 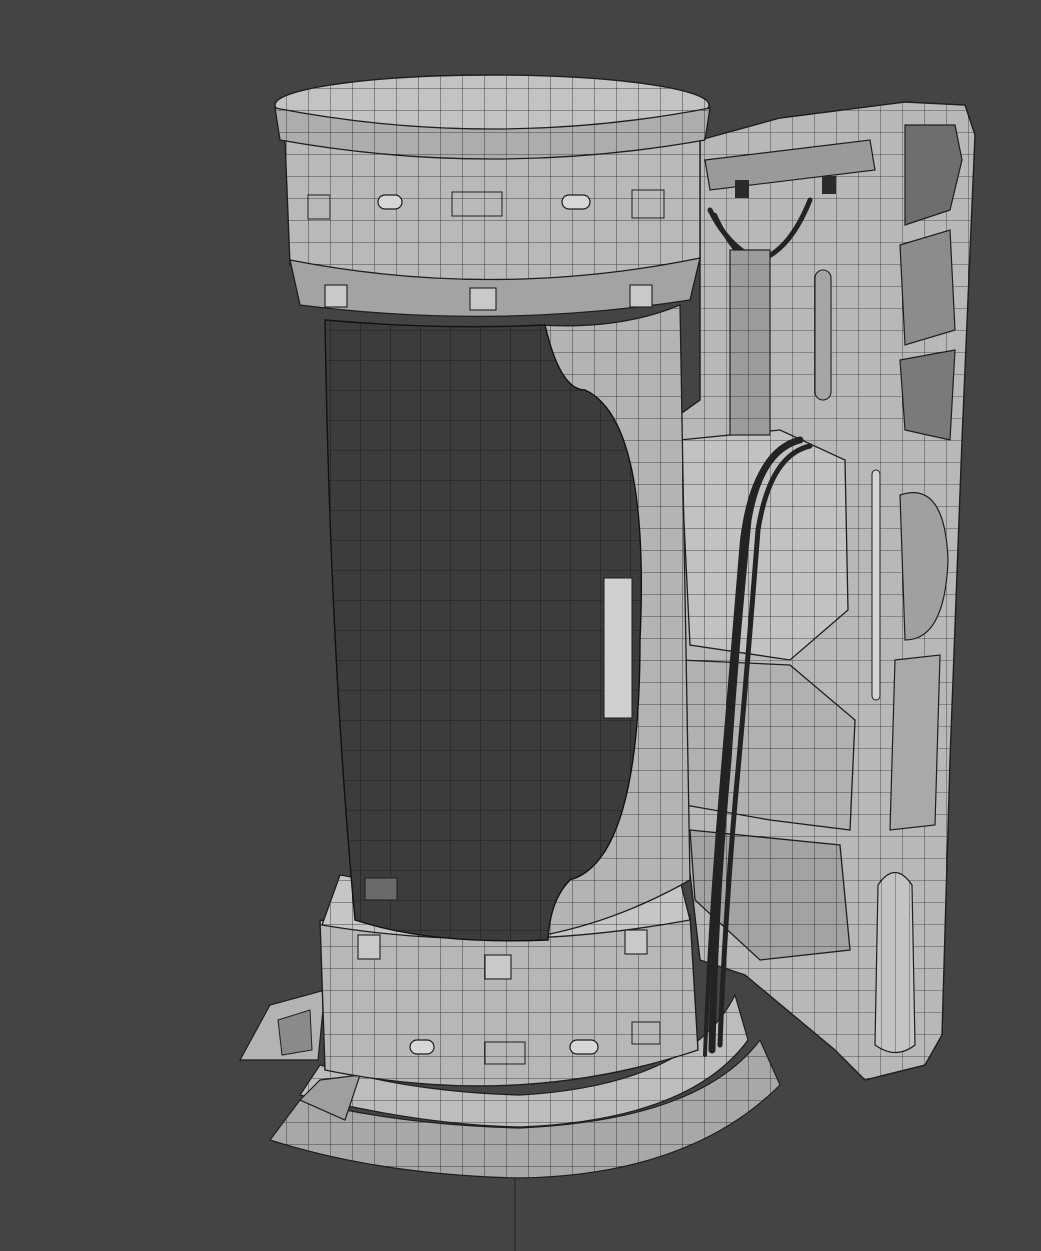 I want to click on canister, so click(x=895, y=962).